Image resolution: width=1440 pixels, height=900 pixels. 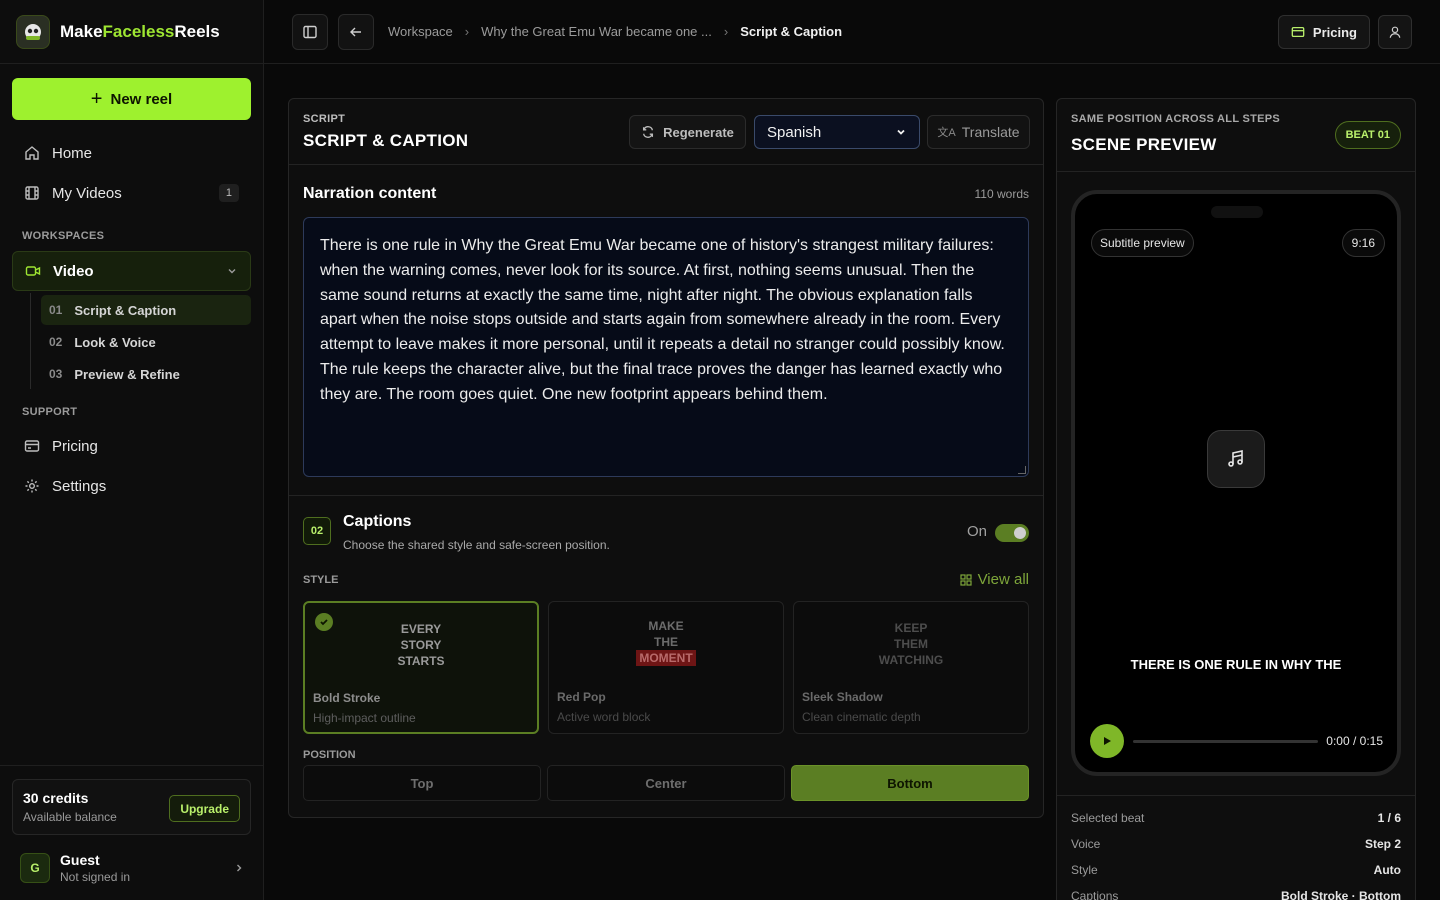 I want to click on step-preview-refine: 03 Preview & Refine, so click(x=146, y=374).